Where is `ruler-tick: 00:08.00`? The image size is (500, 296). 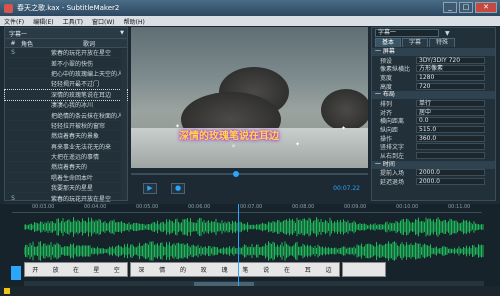 ruler-tick: 00:08.00 is located at coordinates (303, 207).